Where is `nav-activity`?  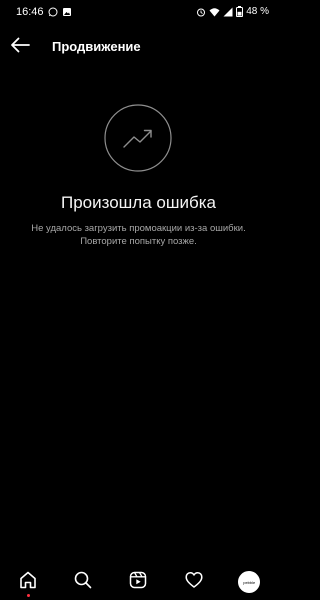 nav-activity is located at coordinates (194, 582).